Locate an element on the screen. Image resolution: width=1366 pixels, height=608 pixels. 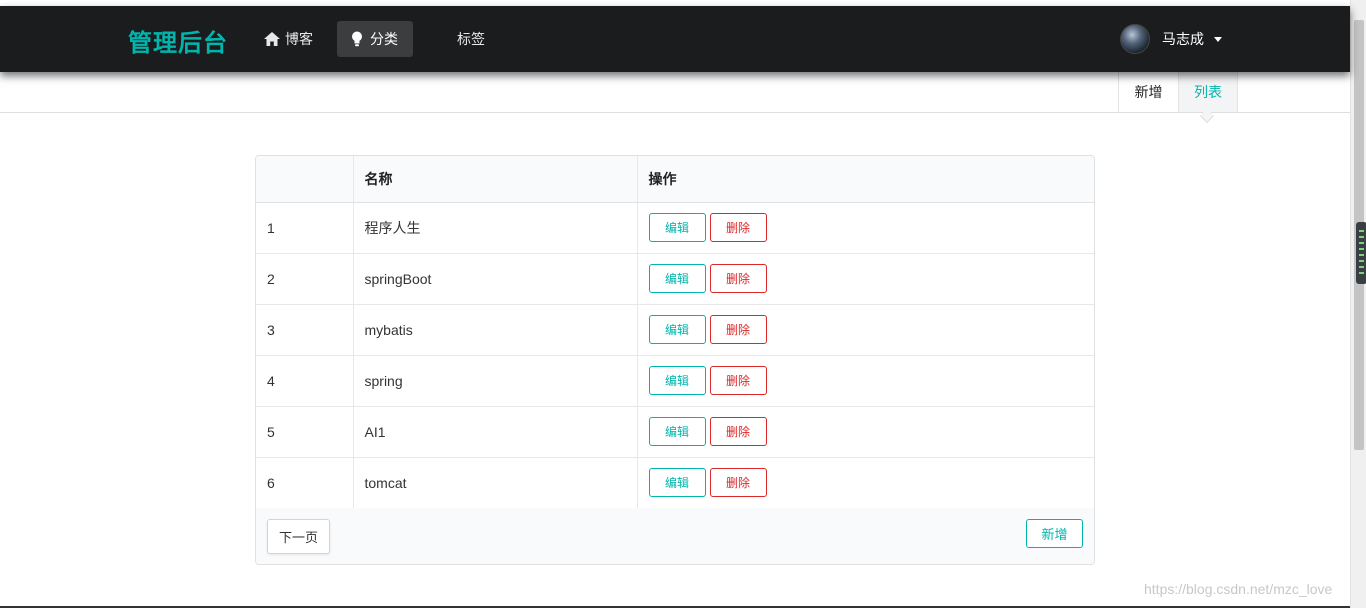
table-row: 5 AI1 编辑 删除 is located at coordinates (675, 432).